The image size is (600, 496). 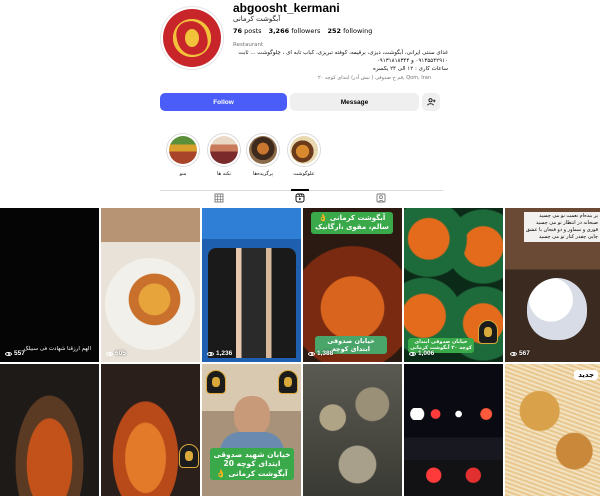 What do you see at coordinates (248, 45) in the screenshot?
I see `profile-category: Restaurant` at bounding box center [248, 45].